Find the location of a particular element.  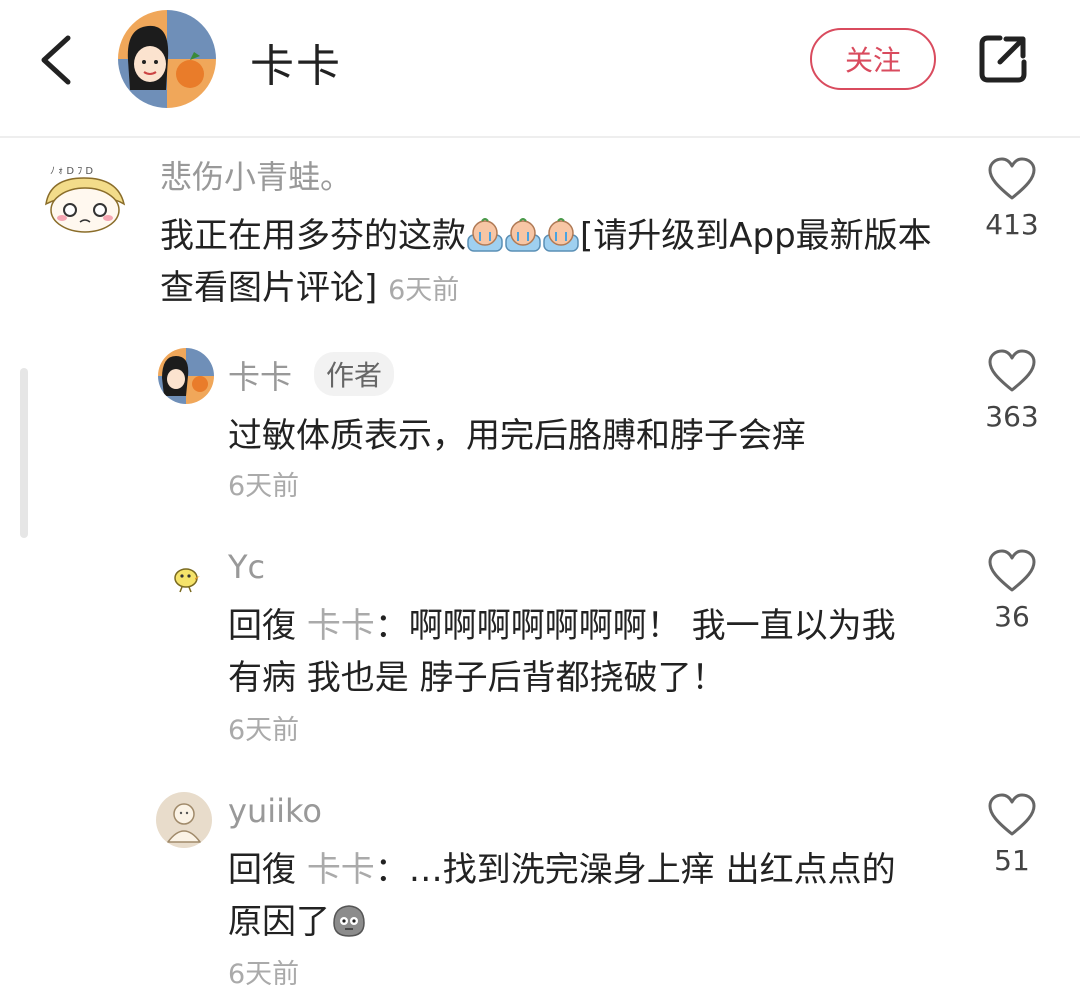

share-icon is located at coordinates (1003, 59).